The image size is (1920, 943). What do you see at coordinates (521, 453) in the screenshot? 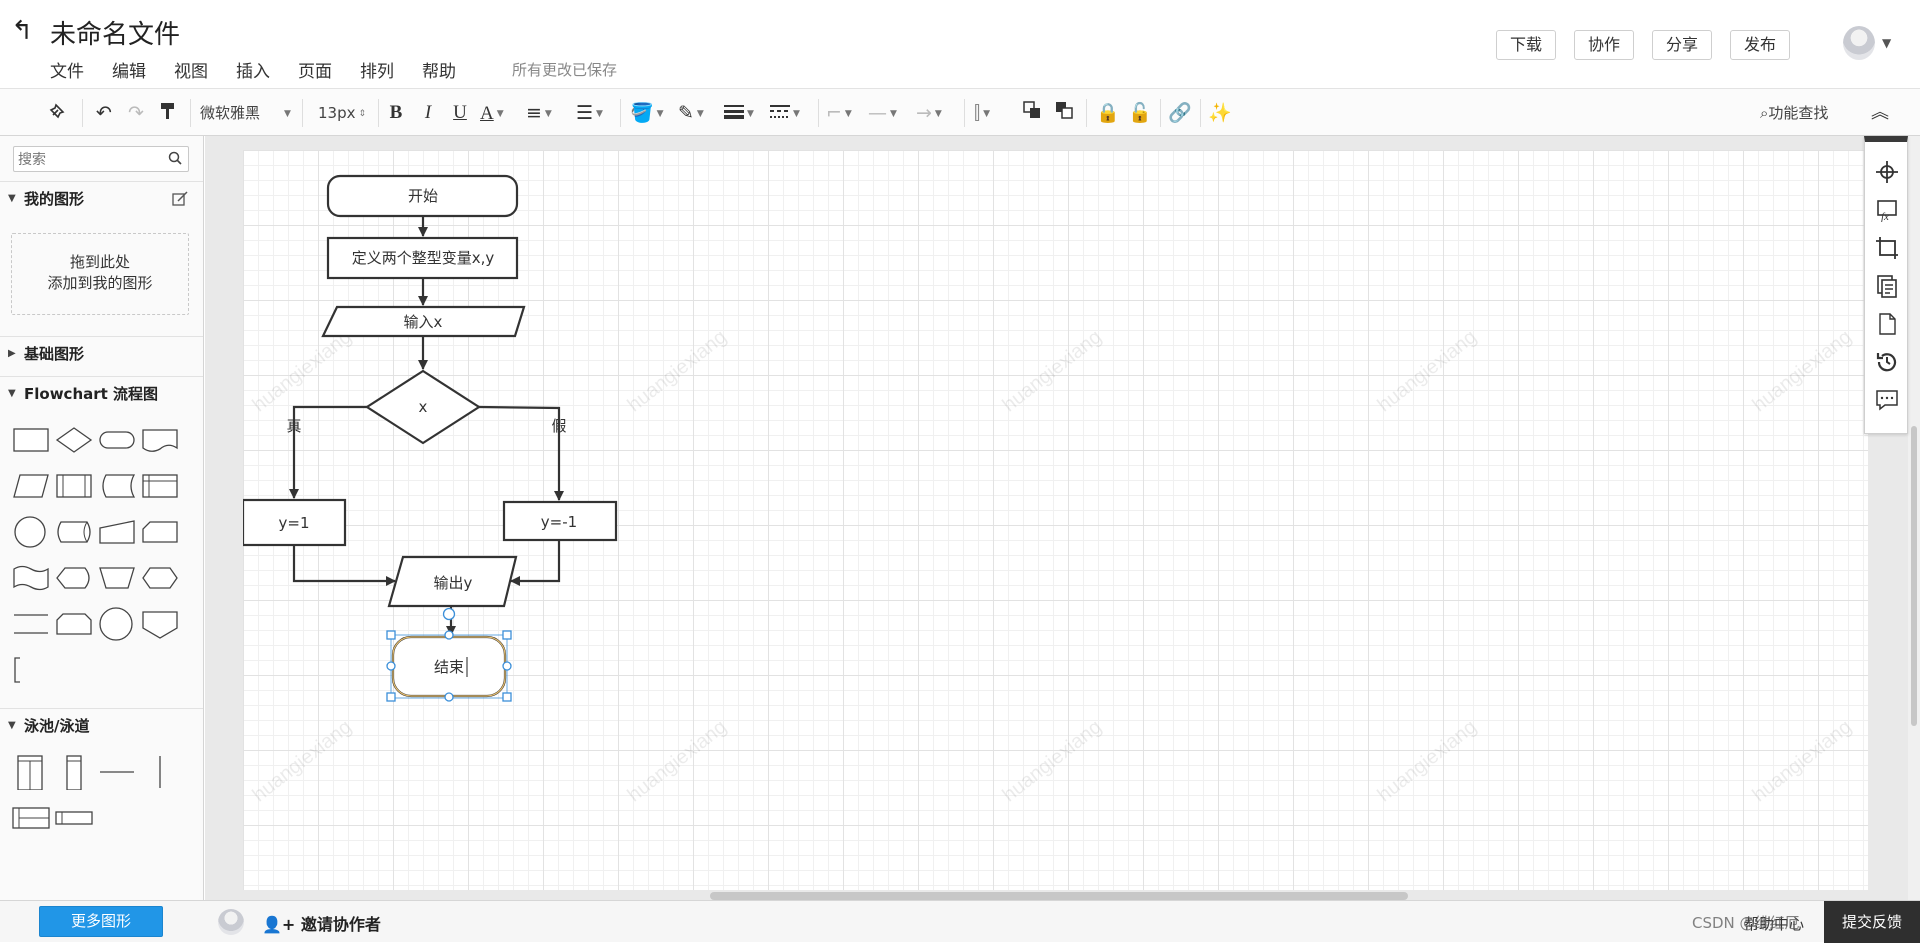
I see `edge-decision-false` at bounding box center [521, 453].